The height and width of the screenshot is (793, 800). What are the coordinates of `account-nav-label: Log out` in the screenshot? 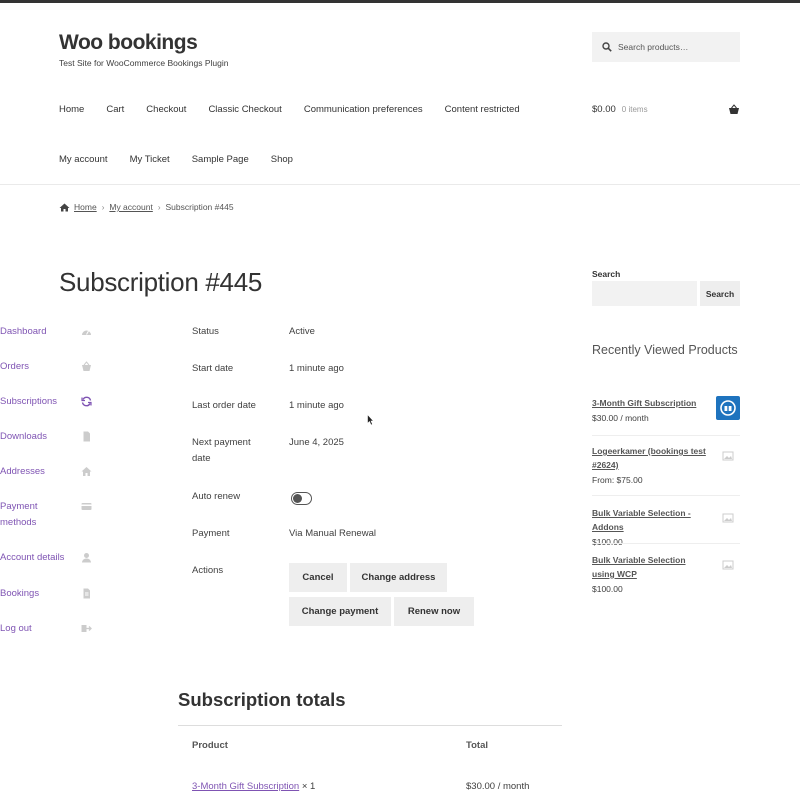 It's located at (16, 628).